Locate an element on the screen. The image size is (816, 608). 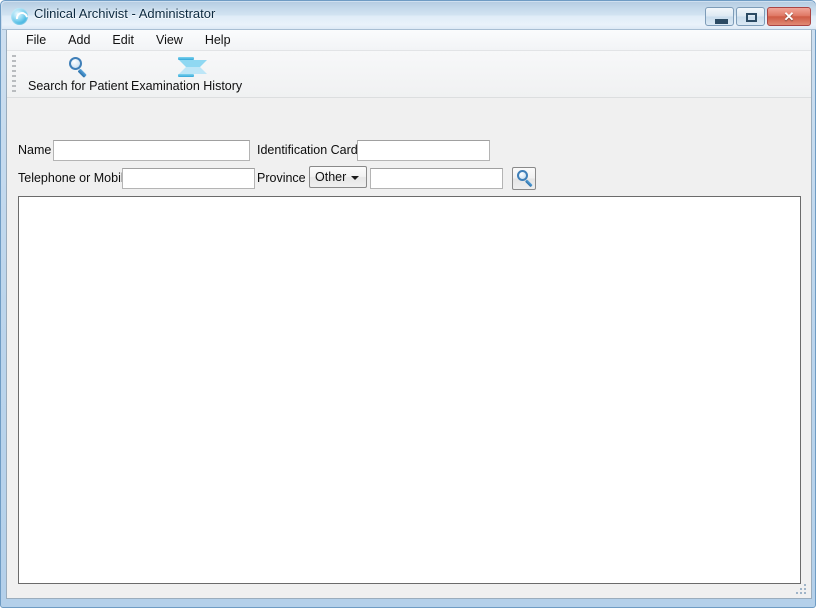
maximize-icon is located at coordinates (751, 17).